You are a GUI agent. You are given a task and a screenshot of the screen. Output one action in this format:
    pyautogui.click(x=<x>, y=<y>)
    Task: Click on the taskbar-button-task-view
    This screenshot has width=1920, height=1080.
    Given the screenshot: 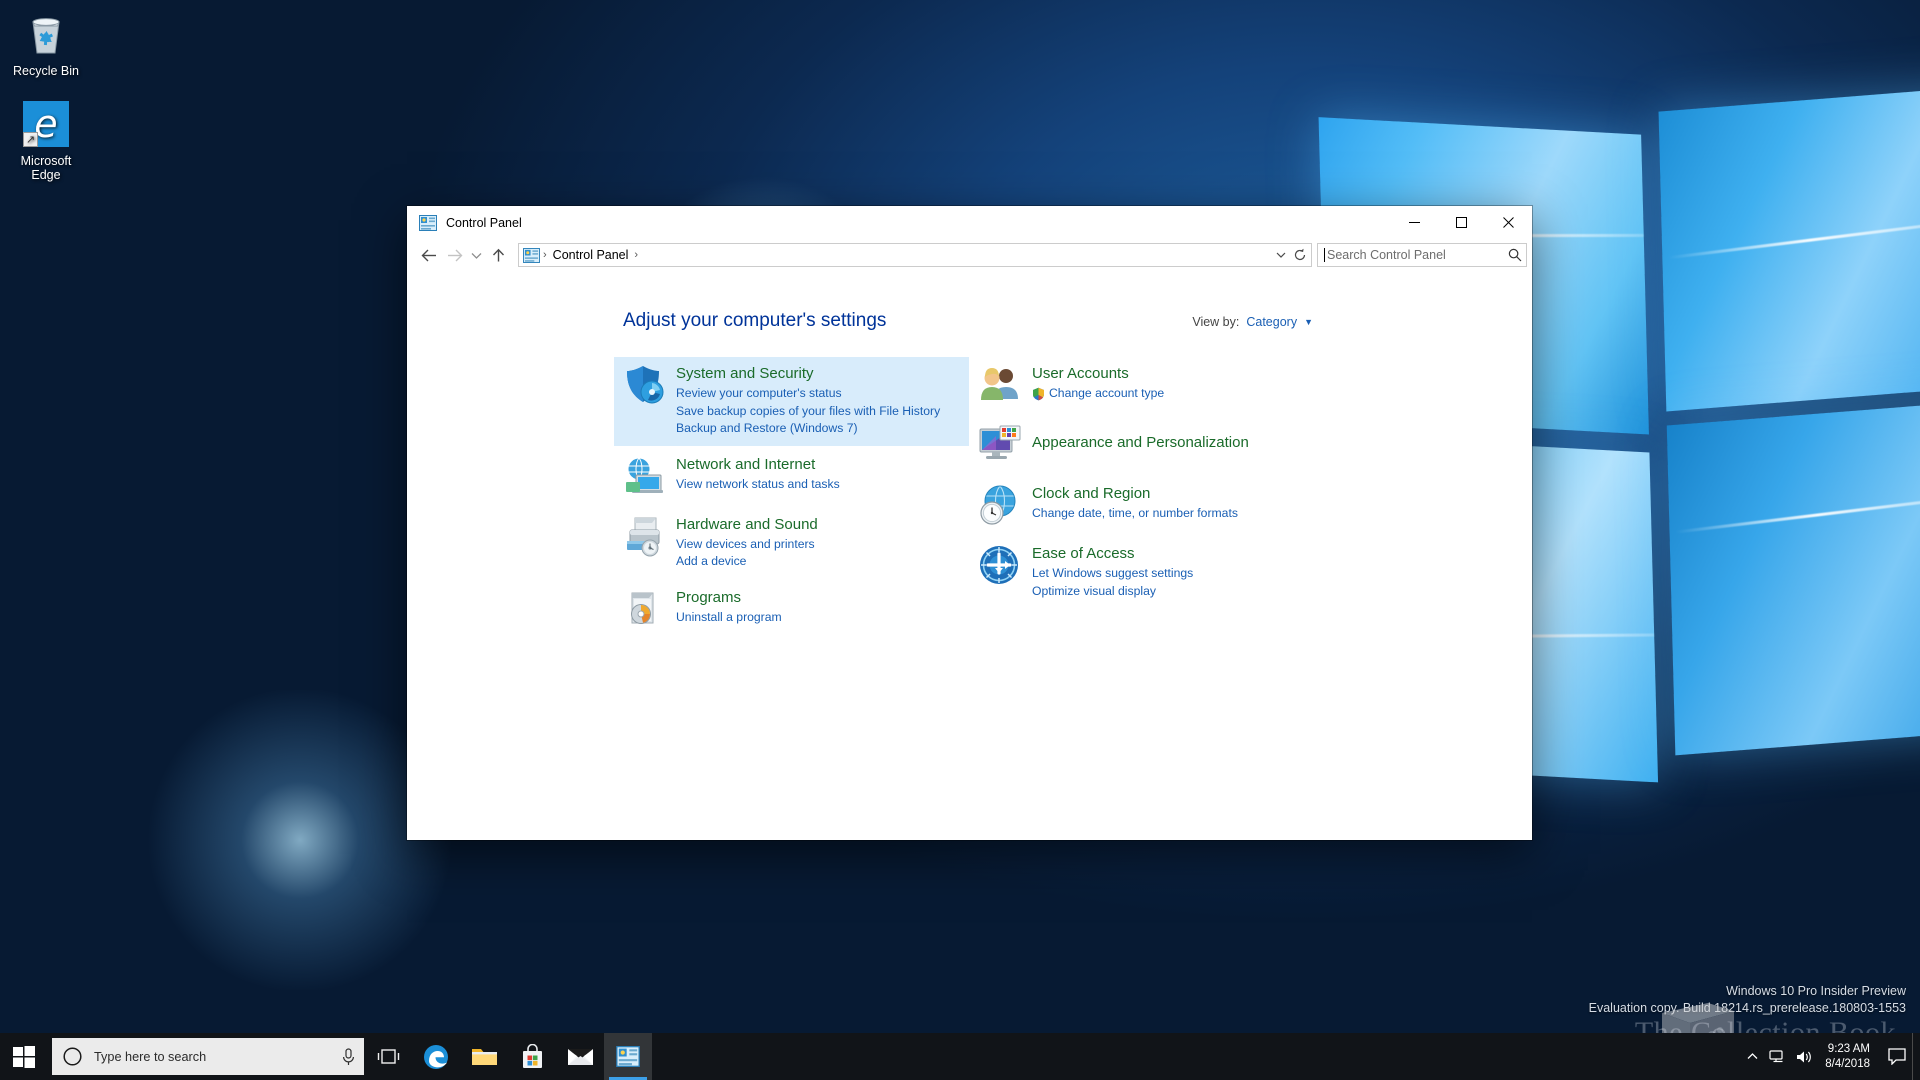 What is the action you would take?
    pyautogui.click(x=388, y=1056)
    